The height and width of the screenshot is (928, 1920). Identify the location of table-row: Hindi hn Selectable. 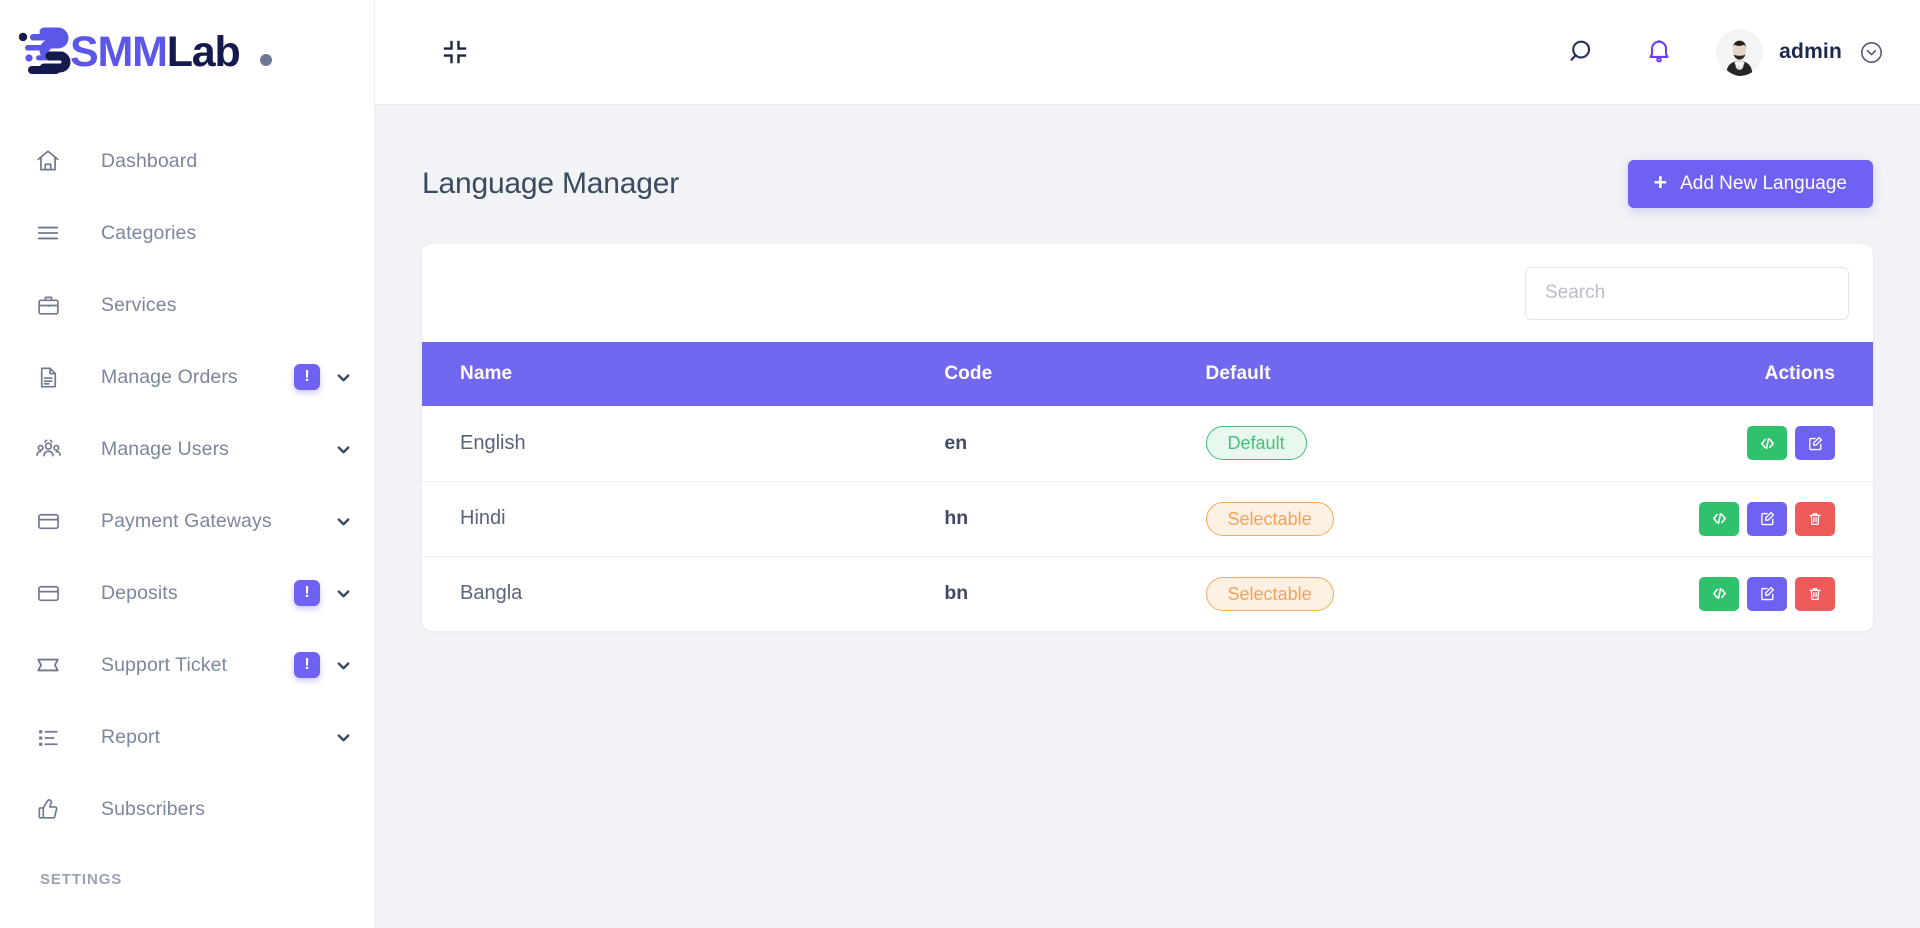
(1147, 518).